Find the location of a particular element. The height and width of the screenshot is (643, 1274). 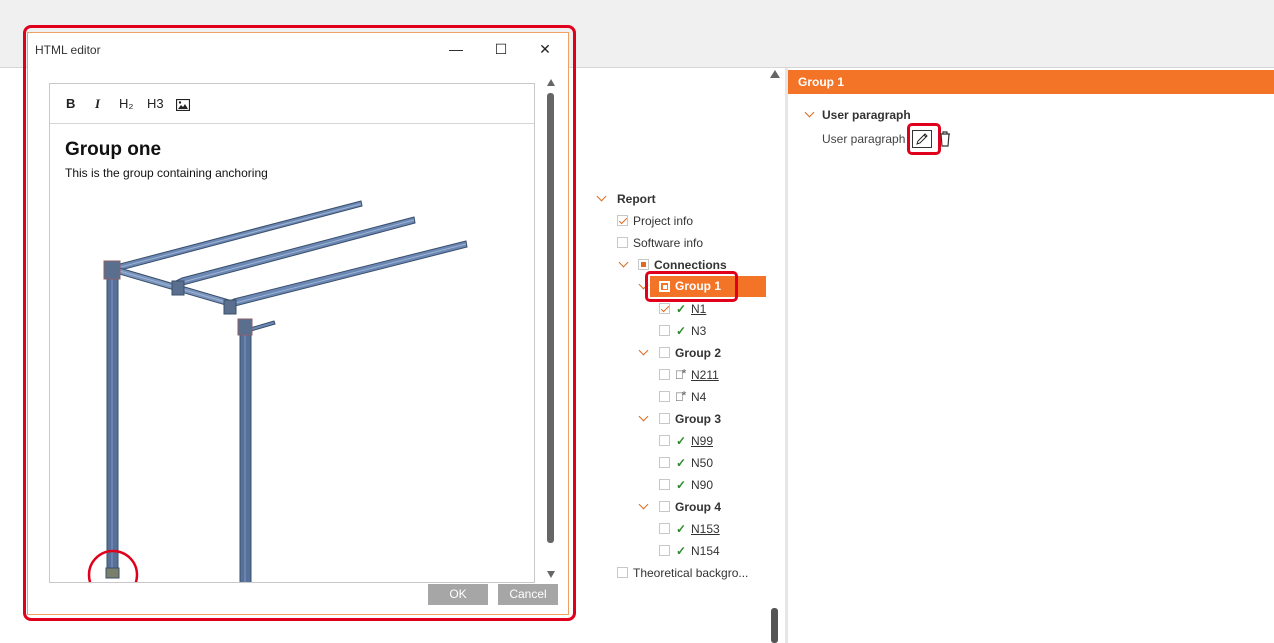

bold-button: B is located at coordinates (70, 104).